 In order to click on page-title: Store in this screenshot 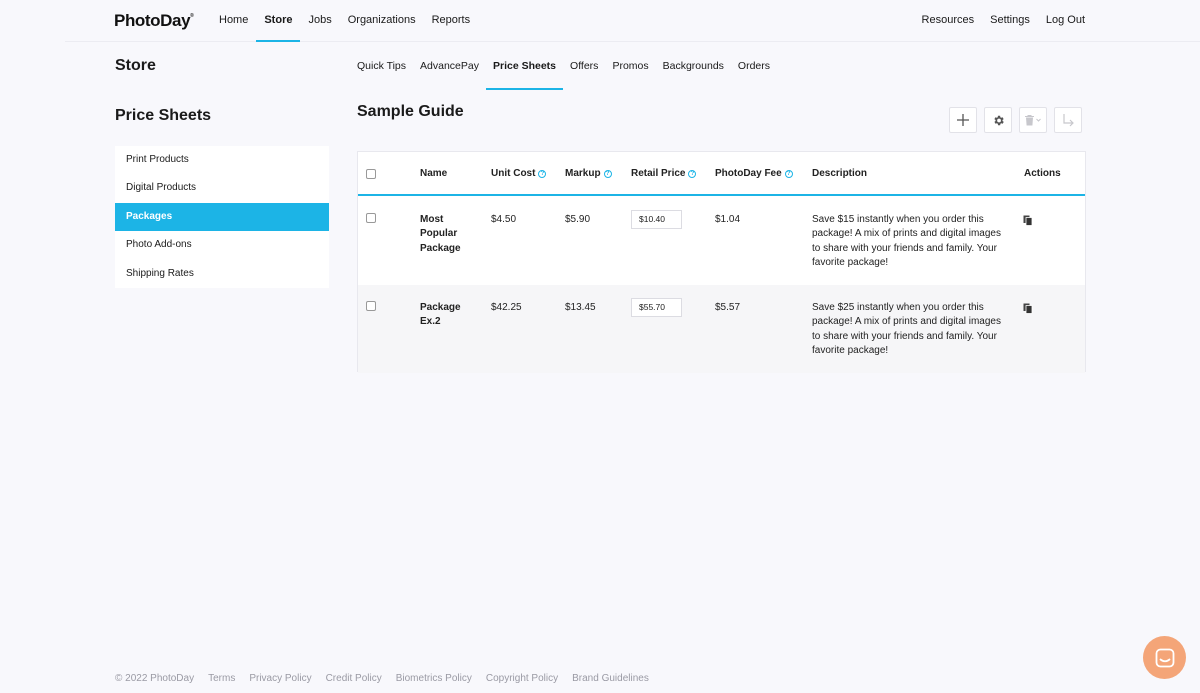, I will do `click(135, 65)`.